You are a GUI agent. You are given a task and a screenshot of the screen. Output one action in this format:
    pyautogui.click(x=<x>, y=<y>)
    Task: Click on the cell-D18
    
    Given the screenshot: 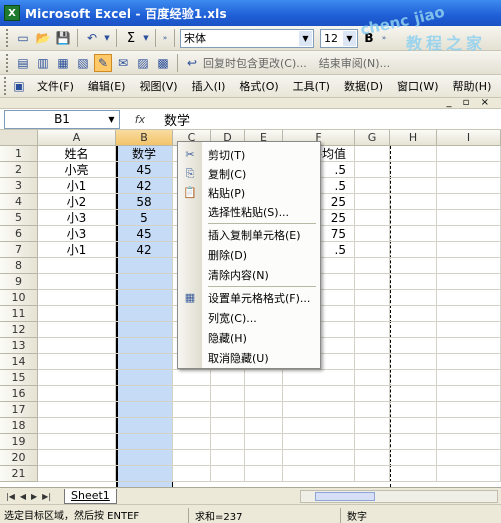 What is the action you would take?
    pyautogui.click(x=228, y=426)
    